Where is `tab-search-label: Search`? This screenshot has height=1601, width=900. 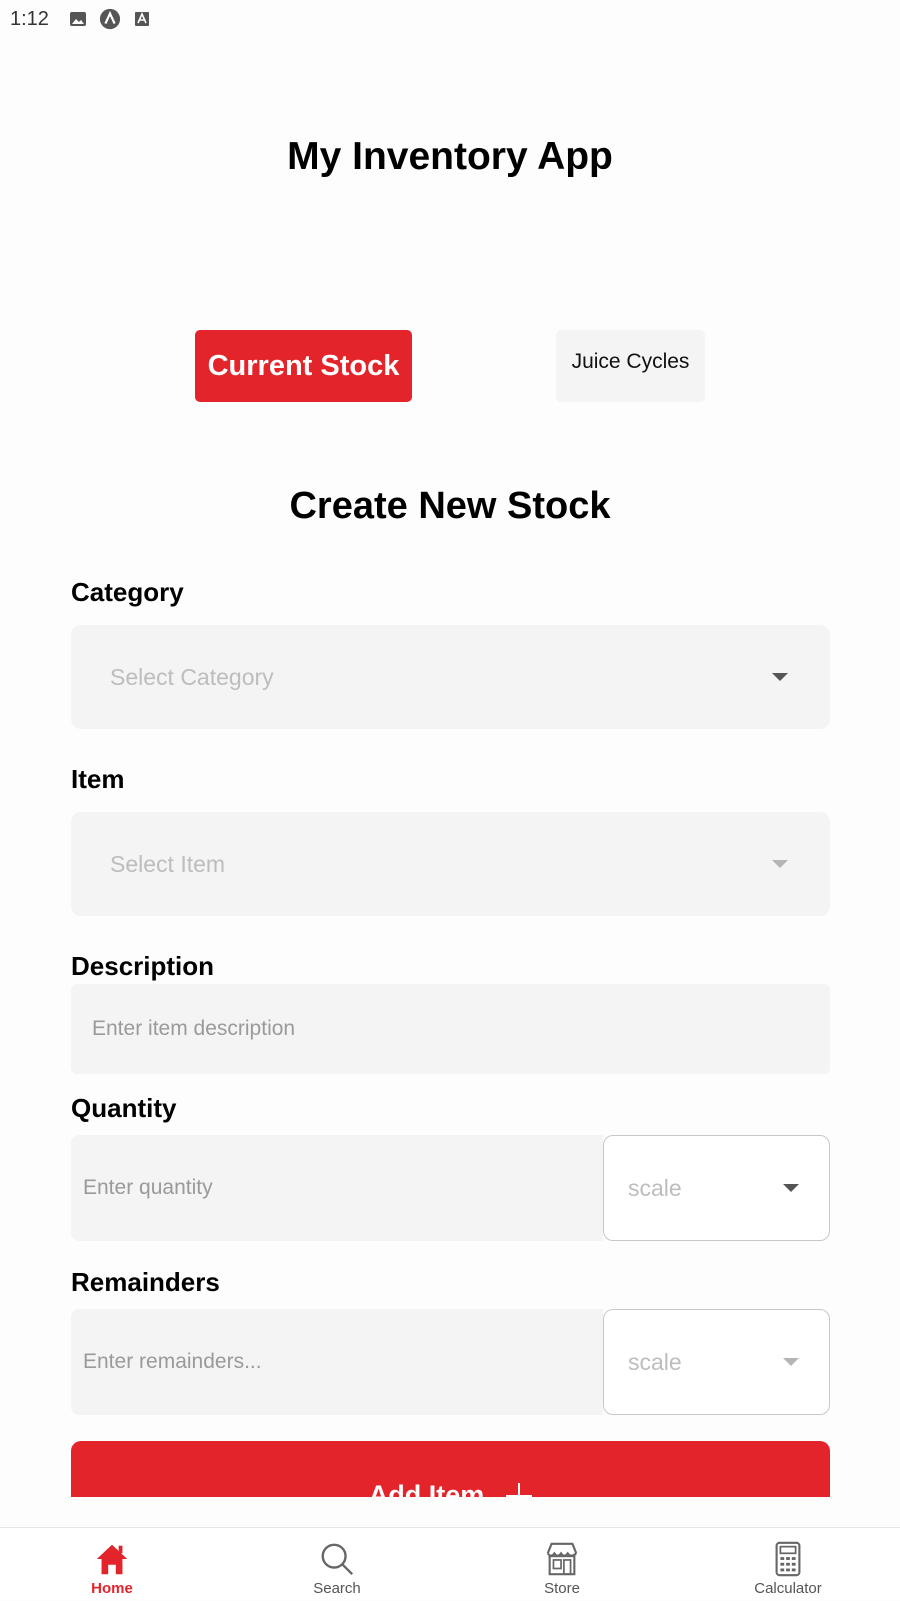 tab-search-label: Search is located at coordinates (337, 1588).